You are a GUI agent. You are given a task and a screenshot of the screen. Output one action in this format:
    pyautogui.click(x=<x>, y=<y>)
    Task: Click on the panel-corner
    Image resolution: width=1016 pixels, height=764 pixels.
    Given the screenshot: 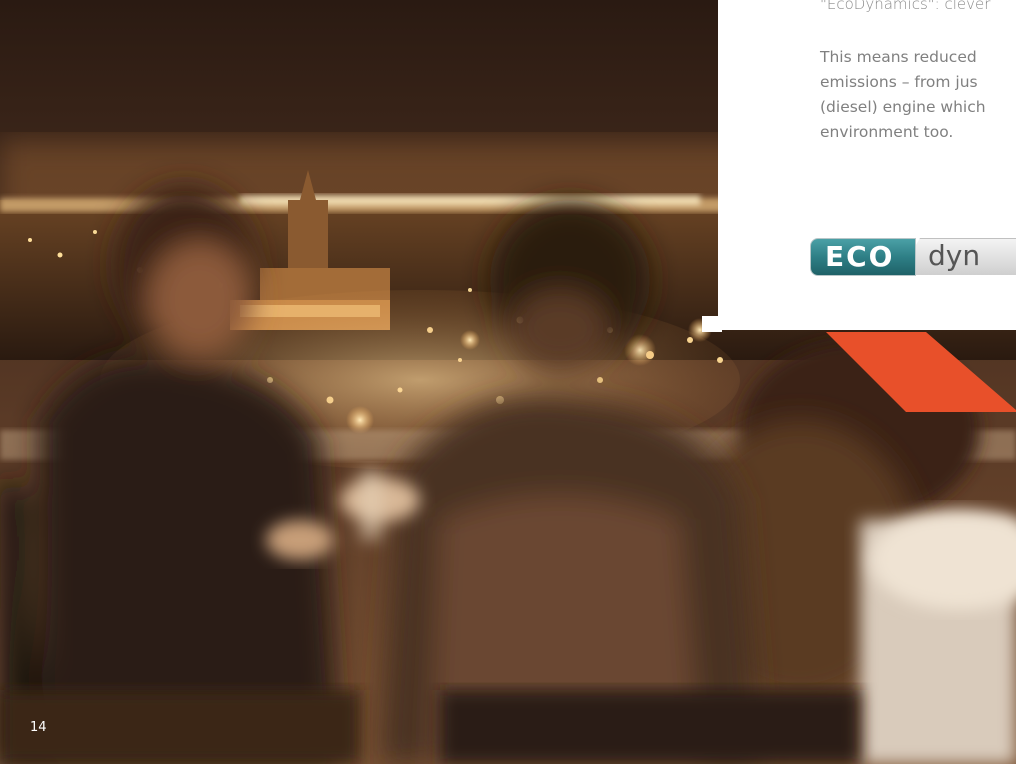 What is the action you would take?
    pyautogui.click(x=712, y=324)
    